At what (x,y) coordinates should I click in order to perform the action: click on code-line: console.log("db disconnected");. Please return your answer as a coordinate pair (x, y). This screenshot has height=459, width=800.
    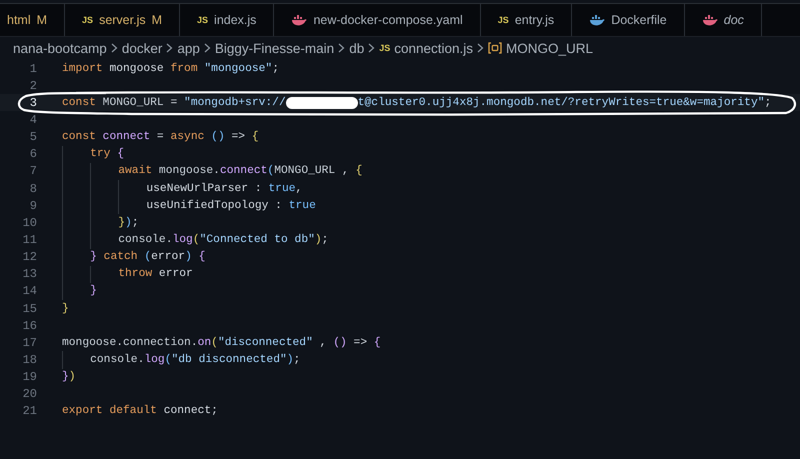
    Looking at the image, I should click on (181, 360).